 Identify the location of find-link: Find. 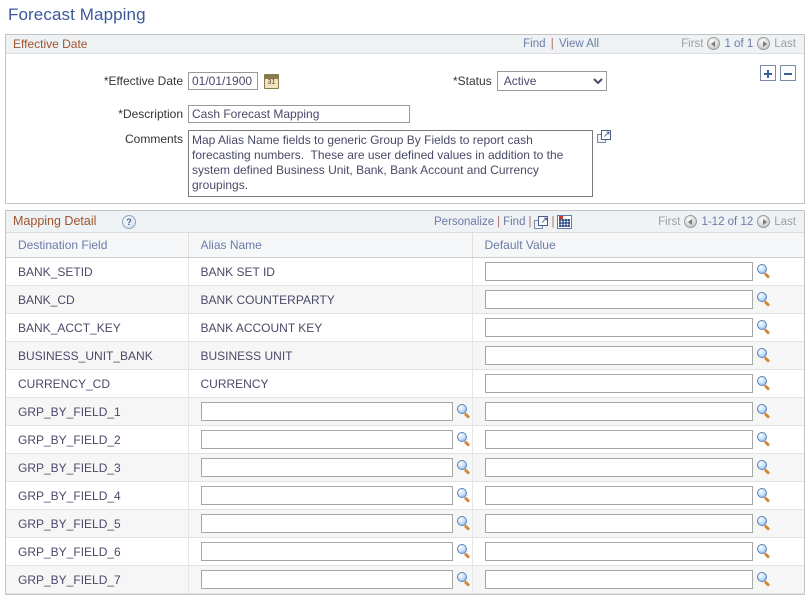
(534, 44).